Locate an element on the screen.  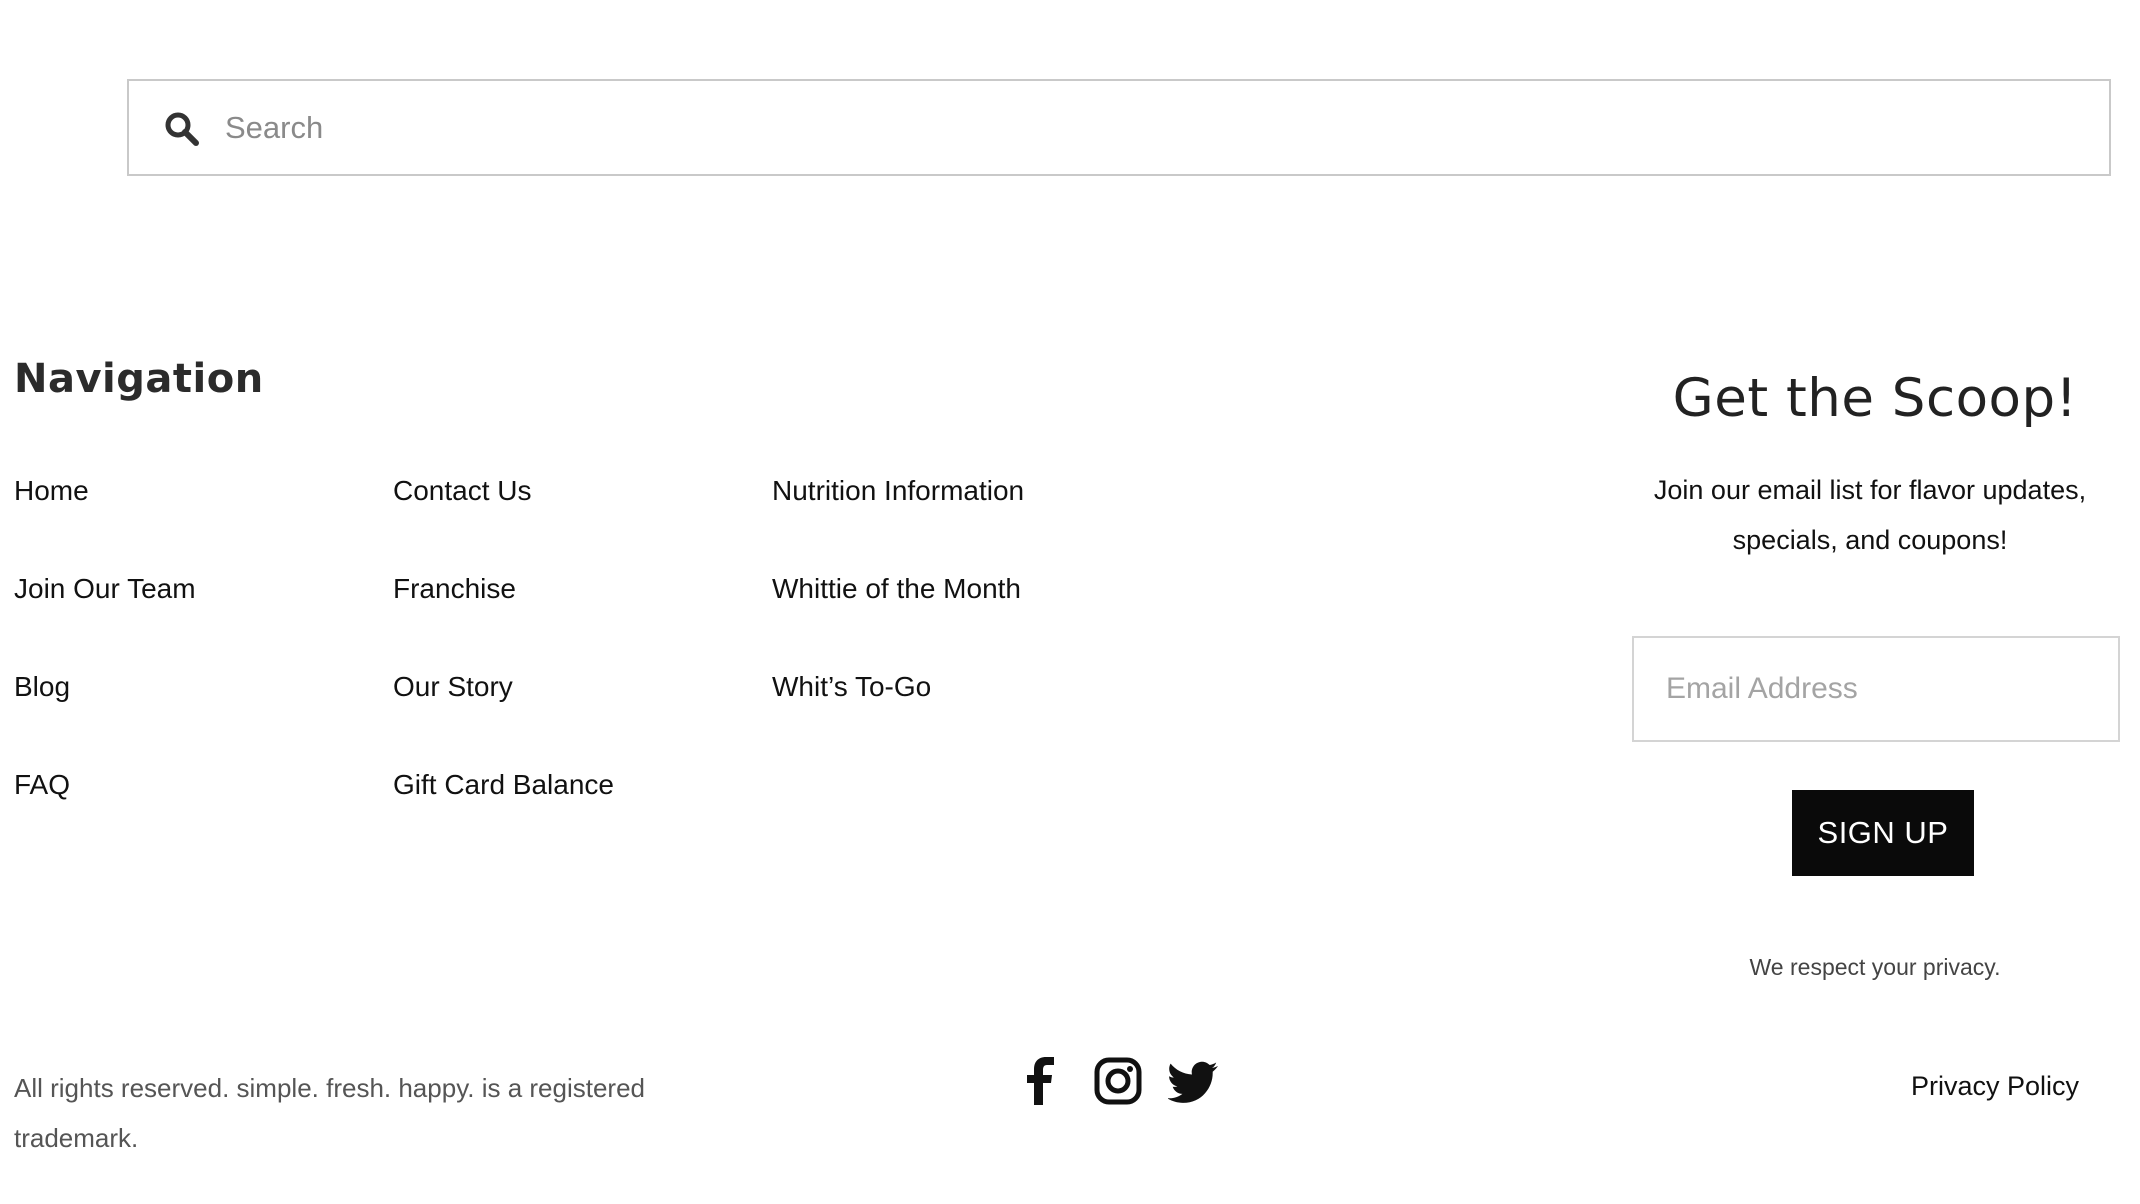
search-bar is located at coordinates (1119, 127).